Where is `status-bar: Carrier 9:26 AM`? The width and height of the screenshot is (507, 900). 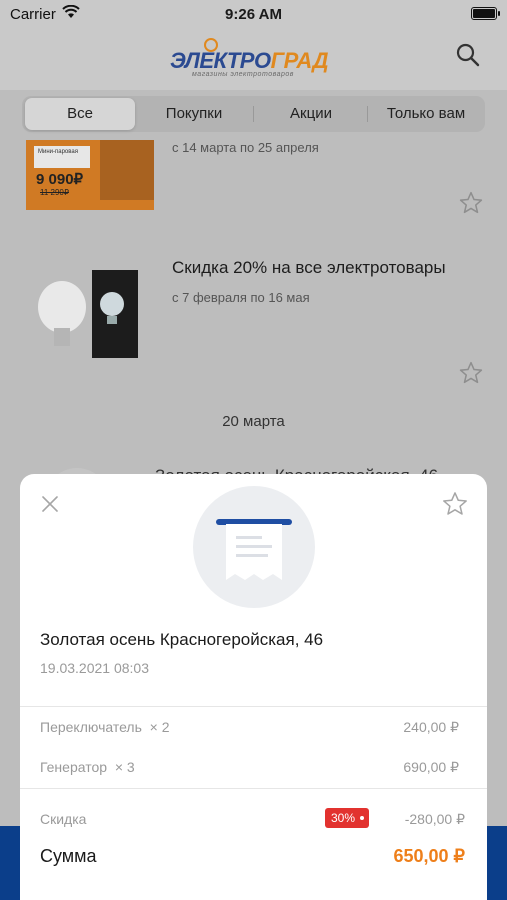
status-bar: Carrier 9:26 AM is located at coordinates (253, 14).